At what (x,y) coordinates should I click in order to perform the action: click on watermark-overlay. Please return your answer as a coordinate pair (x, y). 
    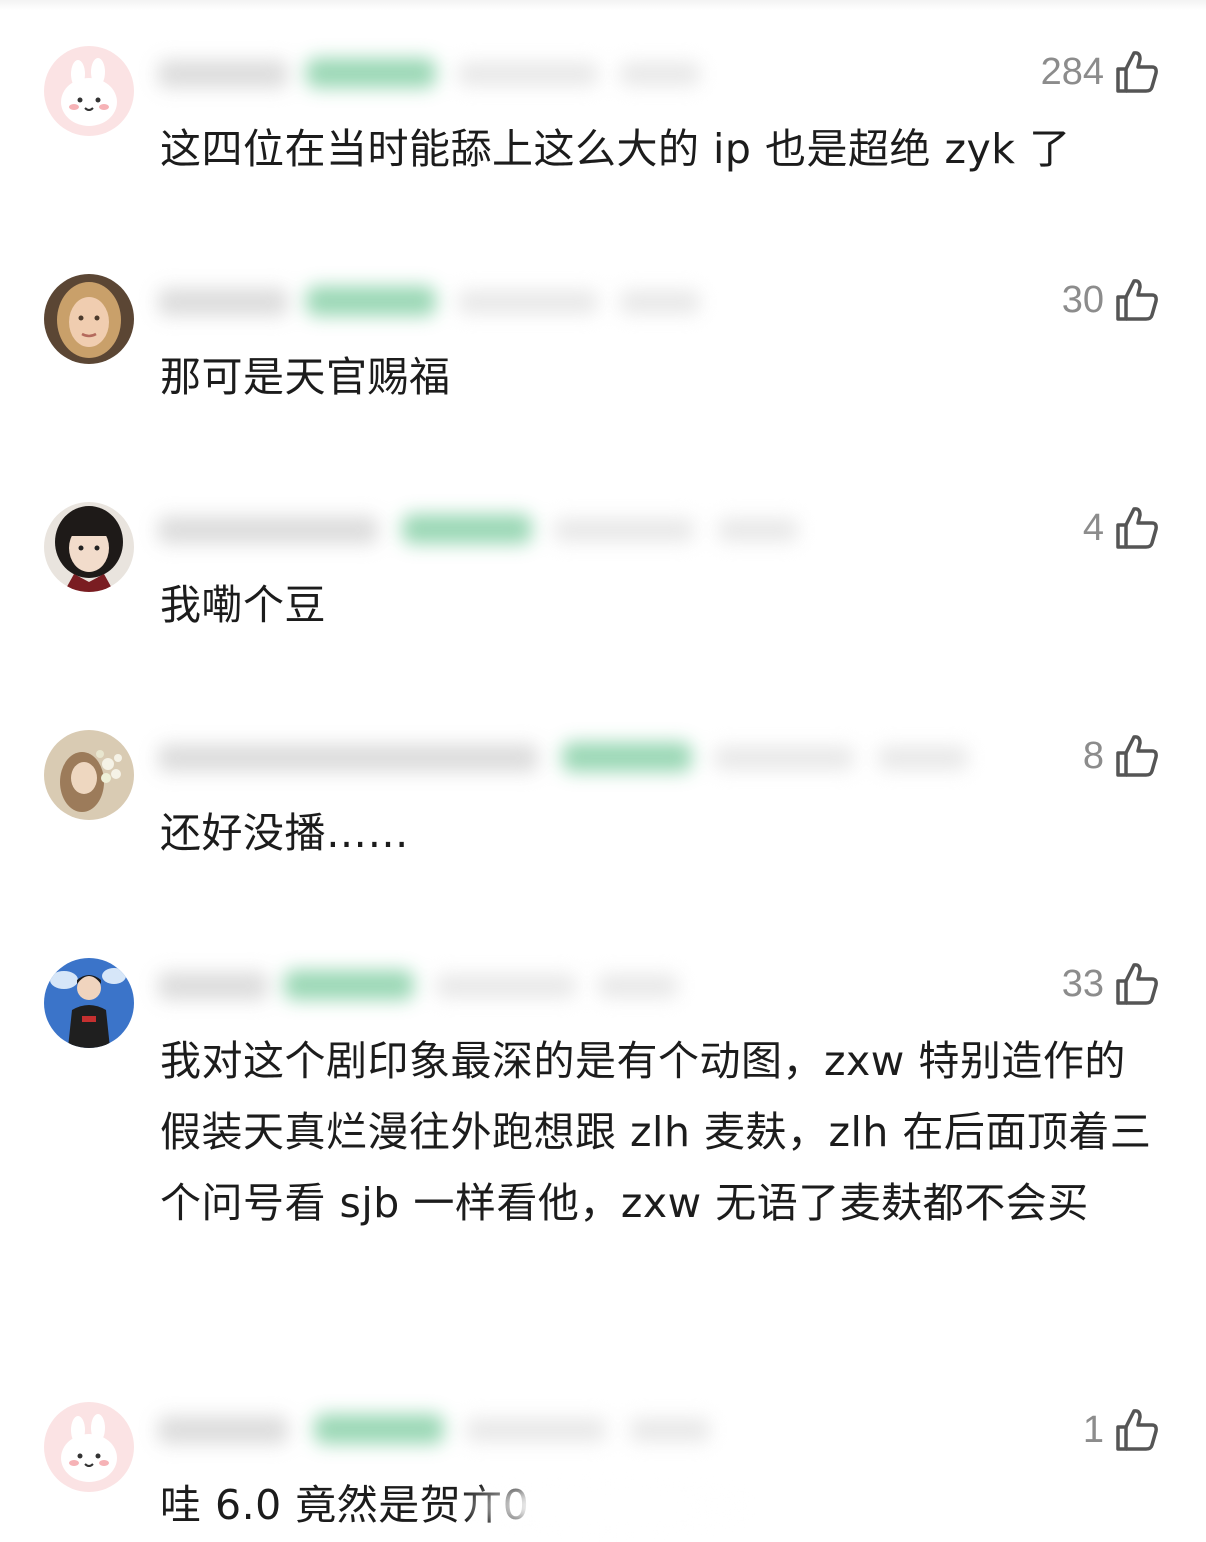
    Looking at the image, I should click on (608, 1506).